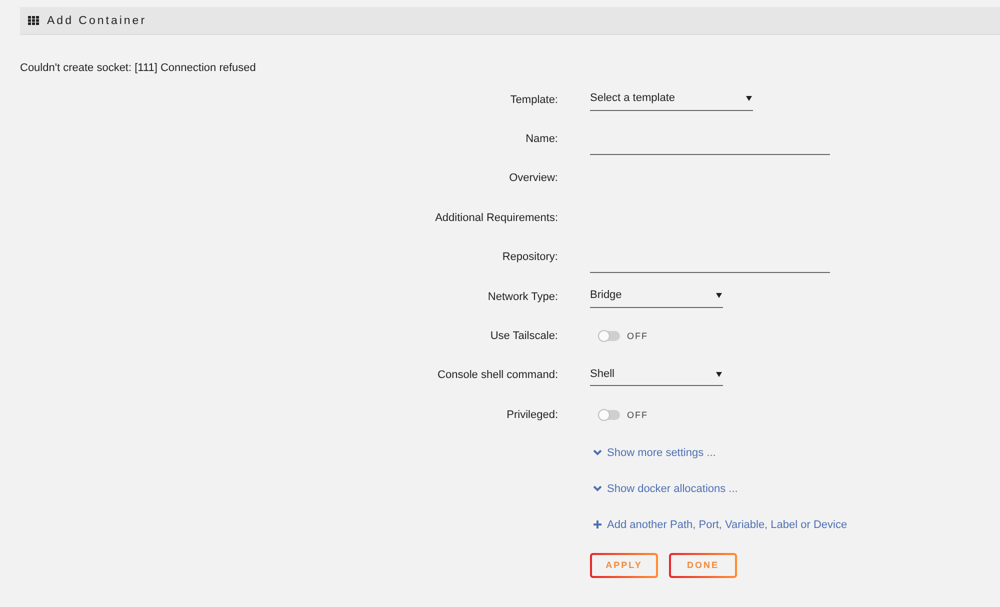 The width and height of the screenshot is (1000, 607). What do you see at coordinates (656, 297) in the screenshot?
I see `dropdown: Bridge` at bounding box center [656, 297].